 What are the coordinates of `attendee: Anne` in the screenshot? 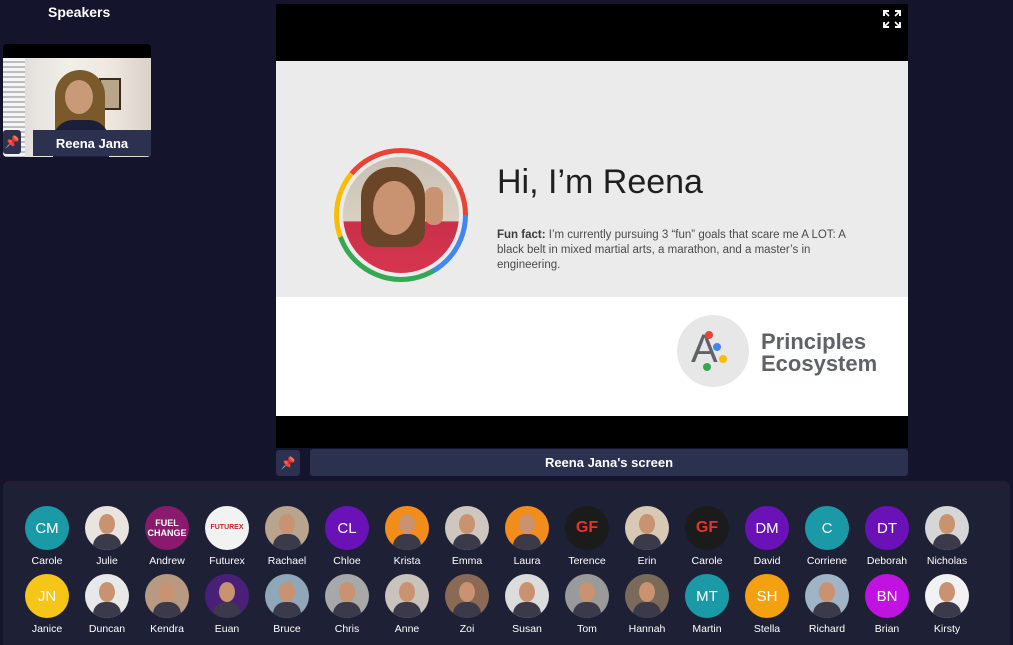 It's located at (407, 604).